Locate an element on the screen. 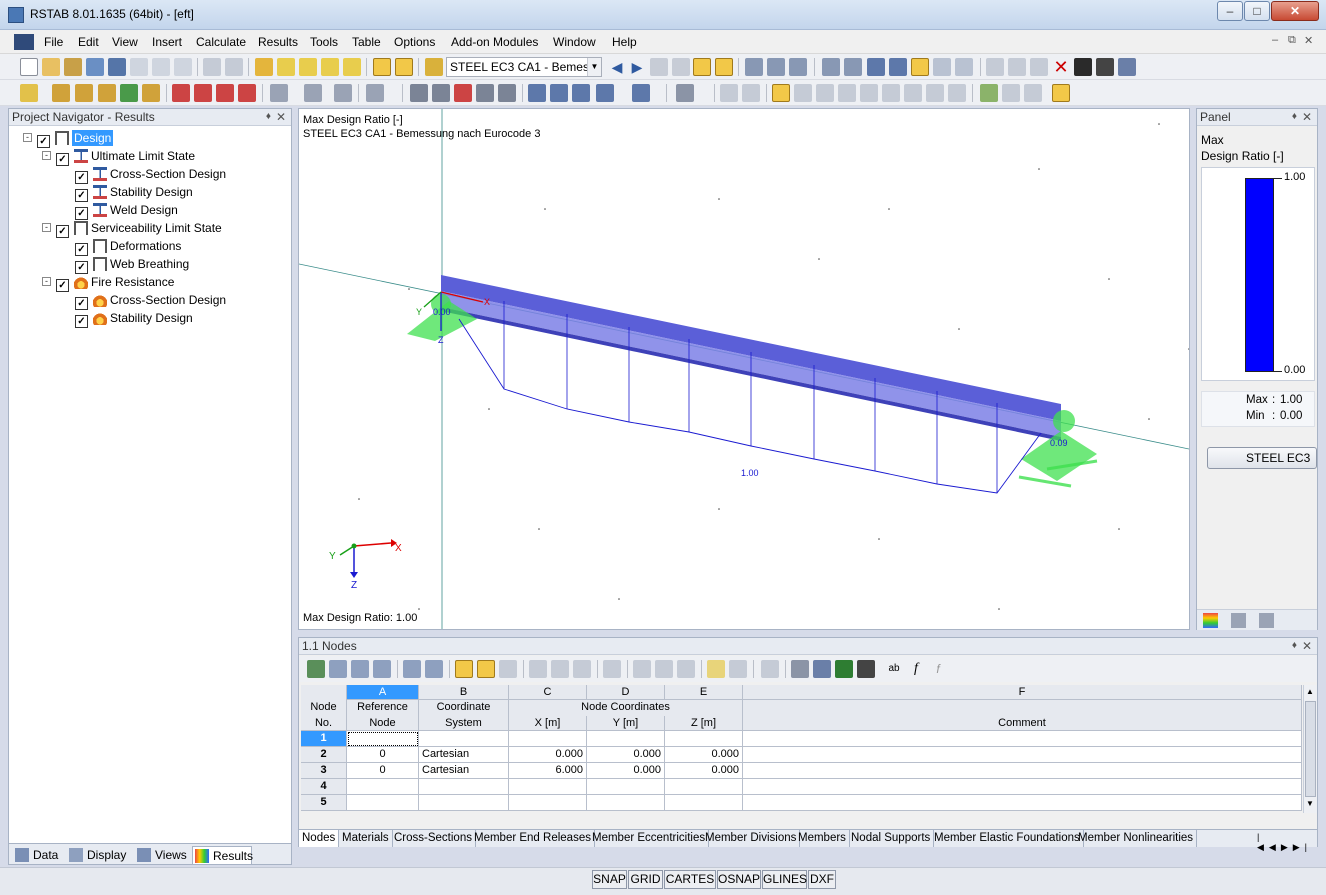  insert-set-icon is located at coordinates (107, 93).